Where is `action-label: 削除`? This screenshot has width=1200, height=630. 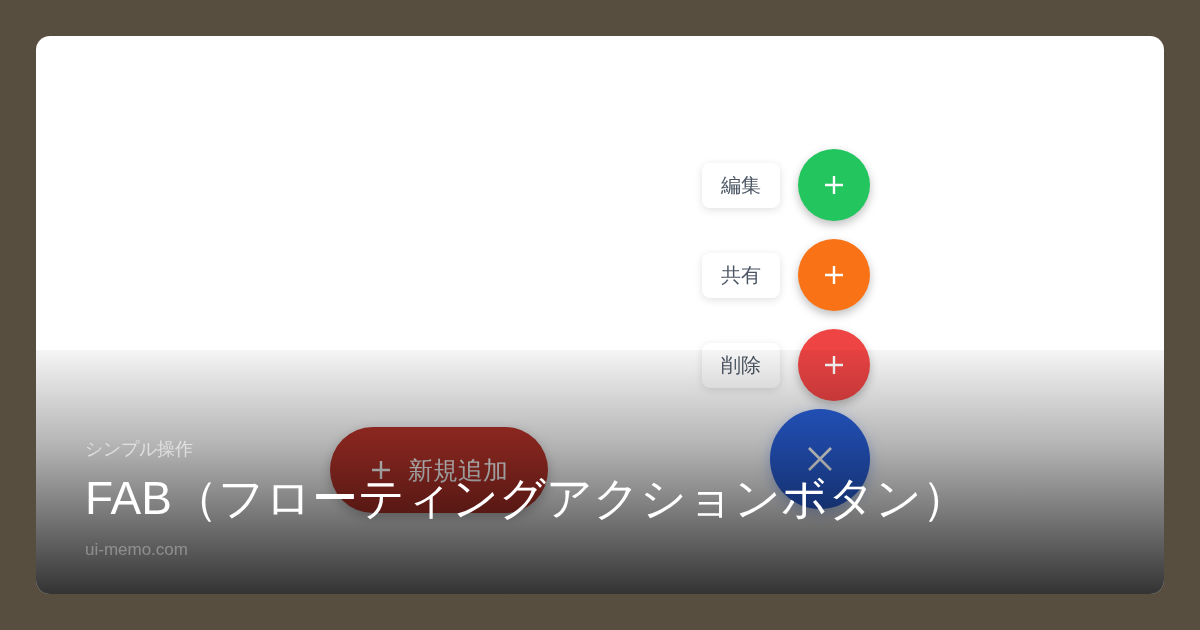
action-label: 削除 is located at coordinates (741, 365).